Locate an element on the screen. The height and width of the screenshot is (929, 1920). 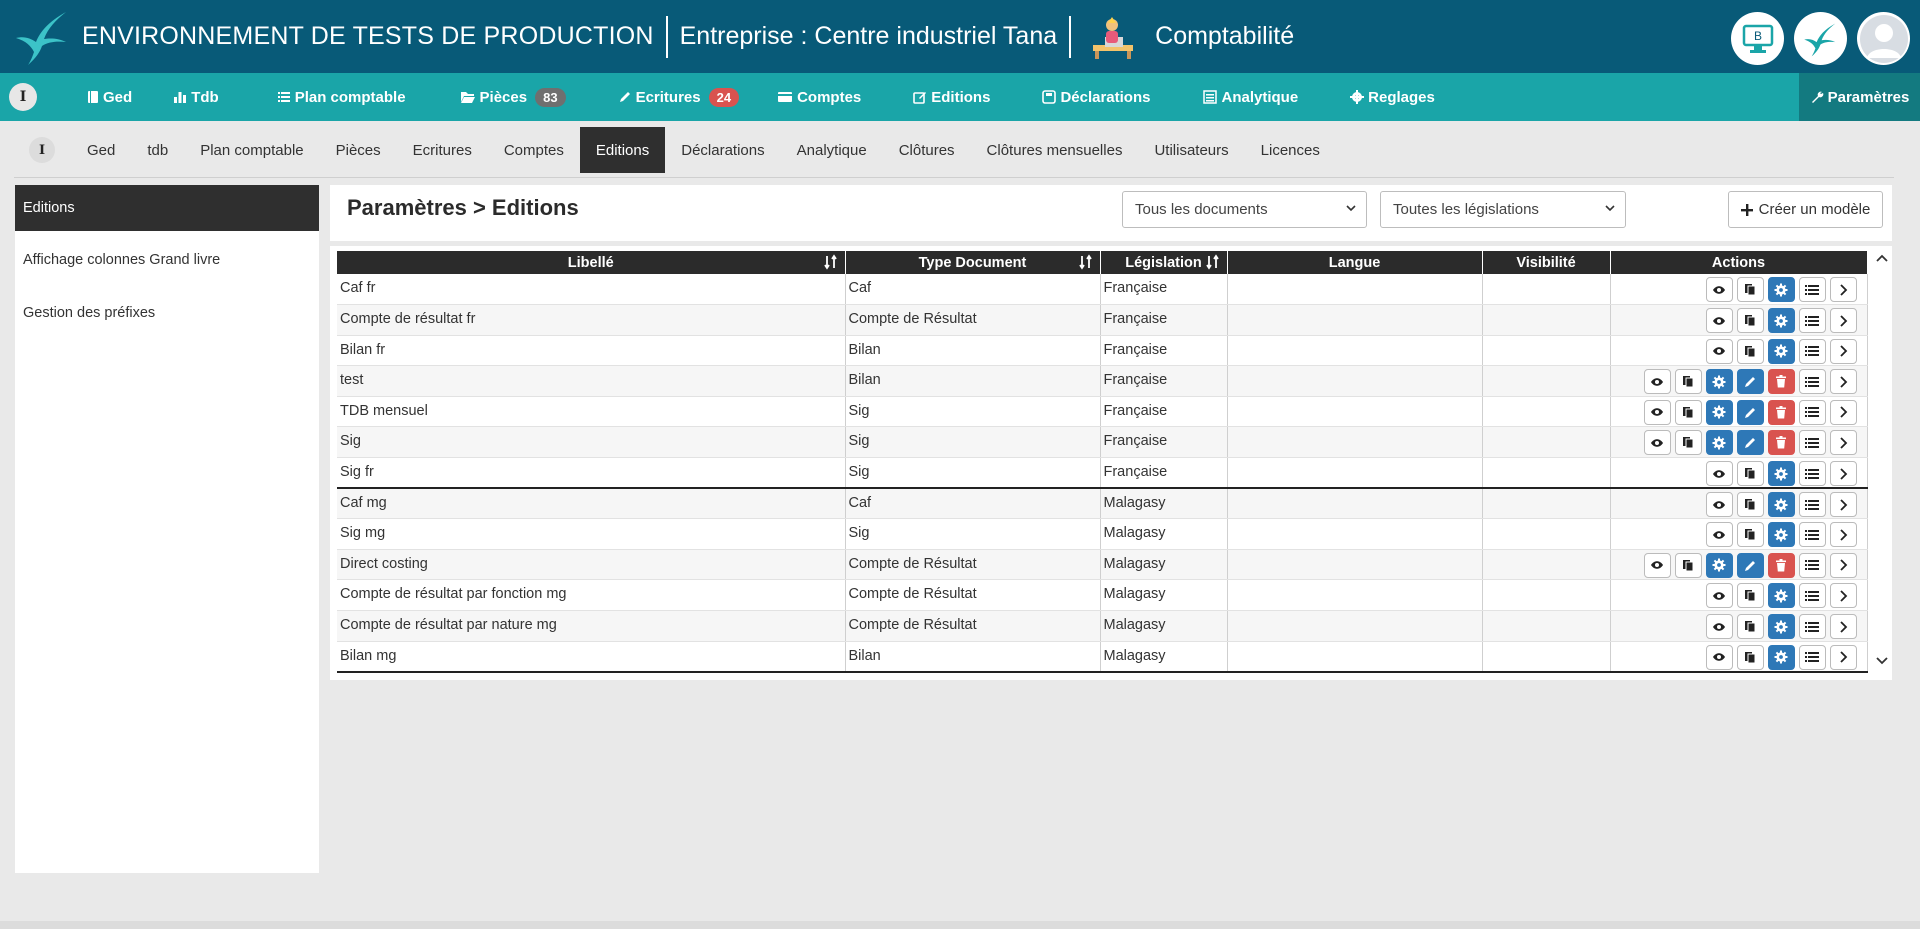
column-header-legislation: Législation is located at coordinates (1164, 262).